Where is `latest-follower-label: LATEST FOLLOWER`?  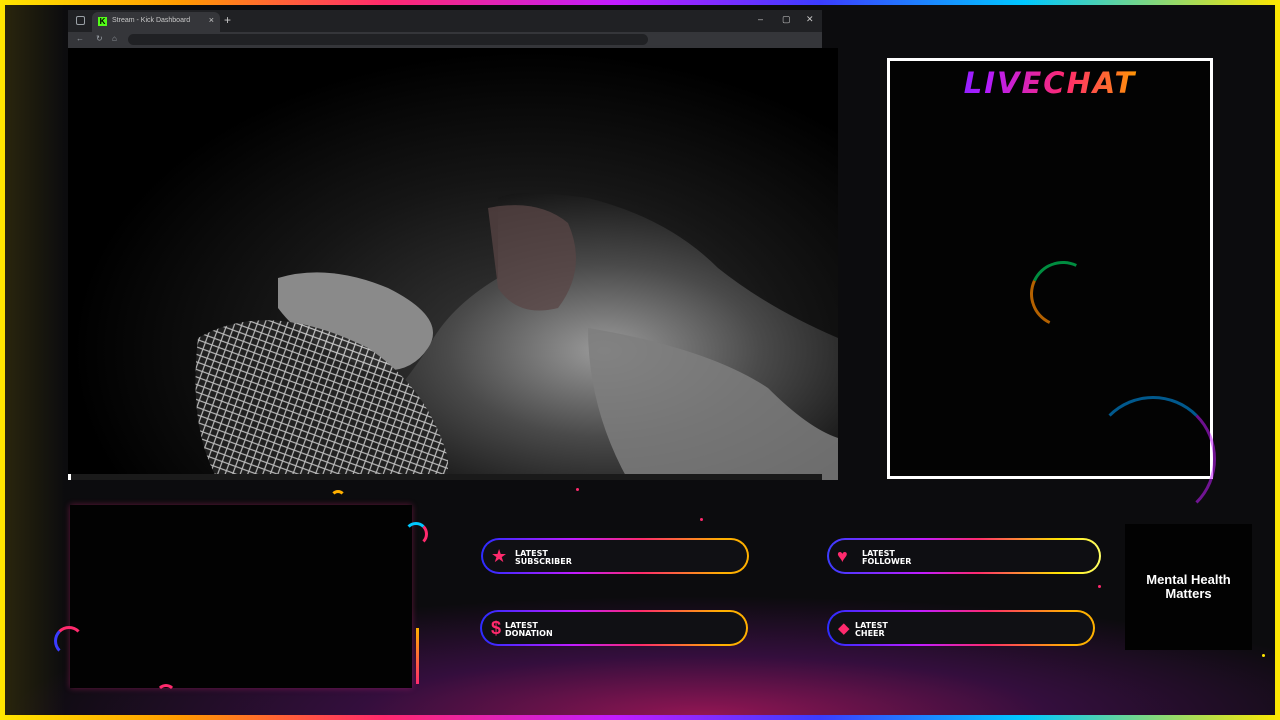
latest-follower-label: LATEST FOLLOWER is located at coordinates (887, 557).